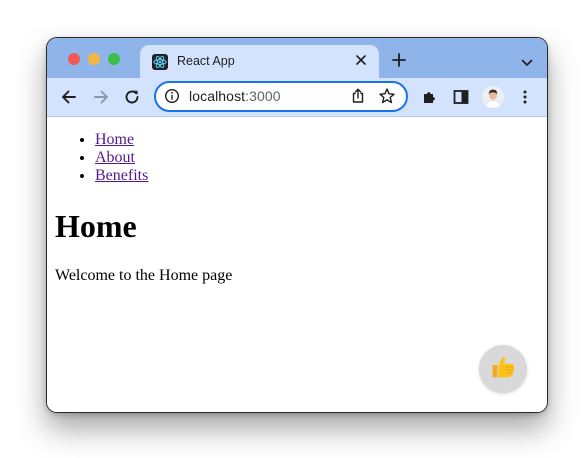  I want to click on address-bar: localhost:3000, so click(281, 96).